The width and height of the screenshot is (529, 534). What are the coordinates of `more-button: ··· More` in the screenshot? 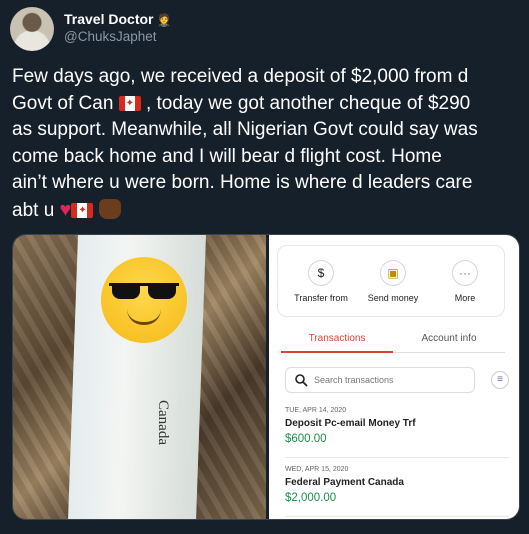 It's located at (465, 281).